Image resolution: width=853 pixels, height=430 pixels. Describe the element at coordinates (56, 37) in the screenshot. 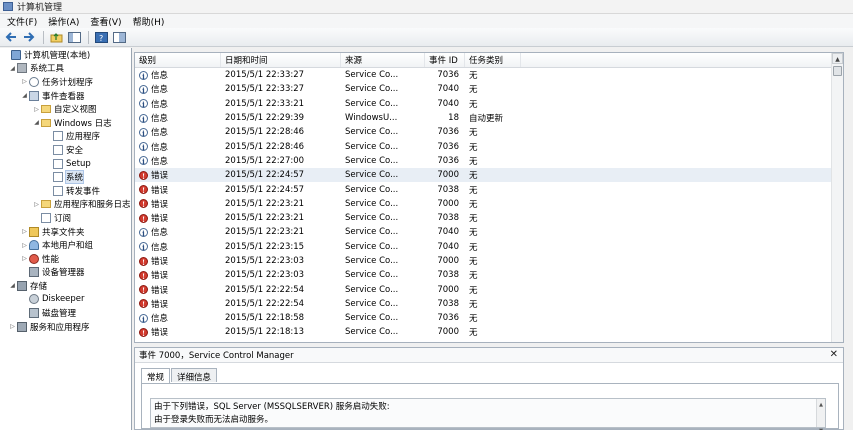

I see `up-folder-icon` at that location.